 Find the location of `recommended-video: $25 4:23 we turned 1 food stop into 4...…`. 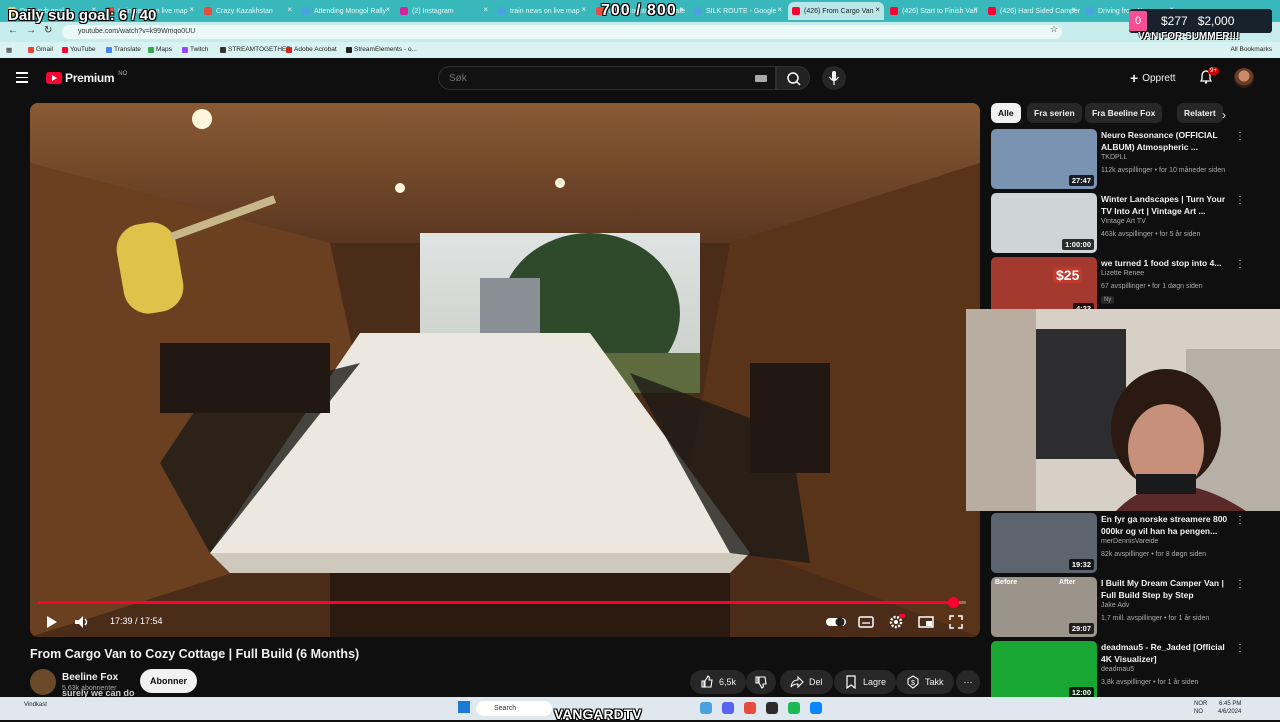

recommended-video: $25 4:23 we turned 1 food stop into 4...… is located at coordinates (1118, 287).